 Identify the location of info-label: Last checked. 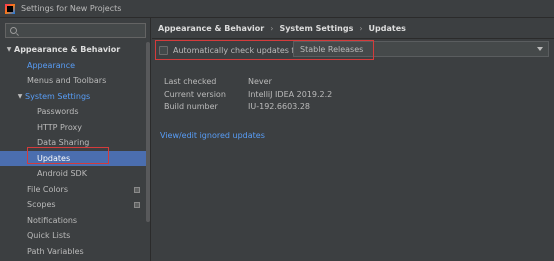
(190, 81).